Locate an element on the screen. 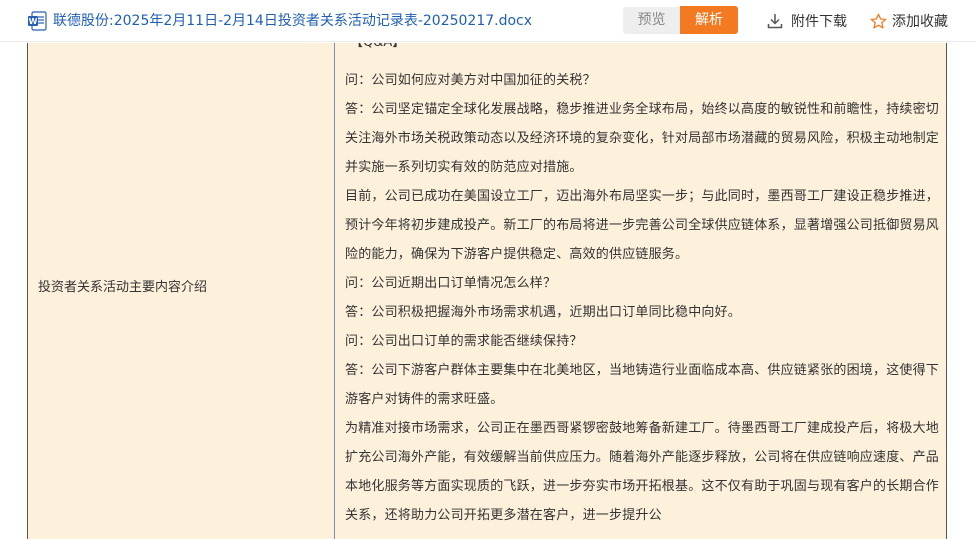  svg-text: W is located at coordinates (33, 21).